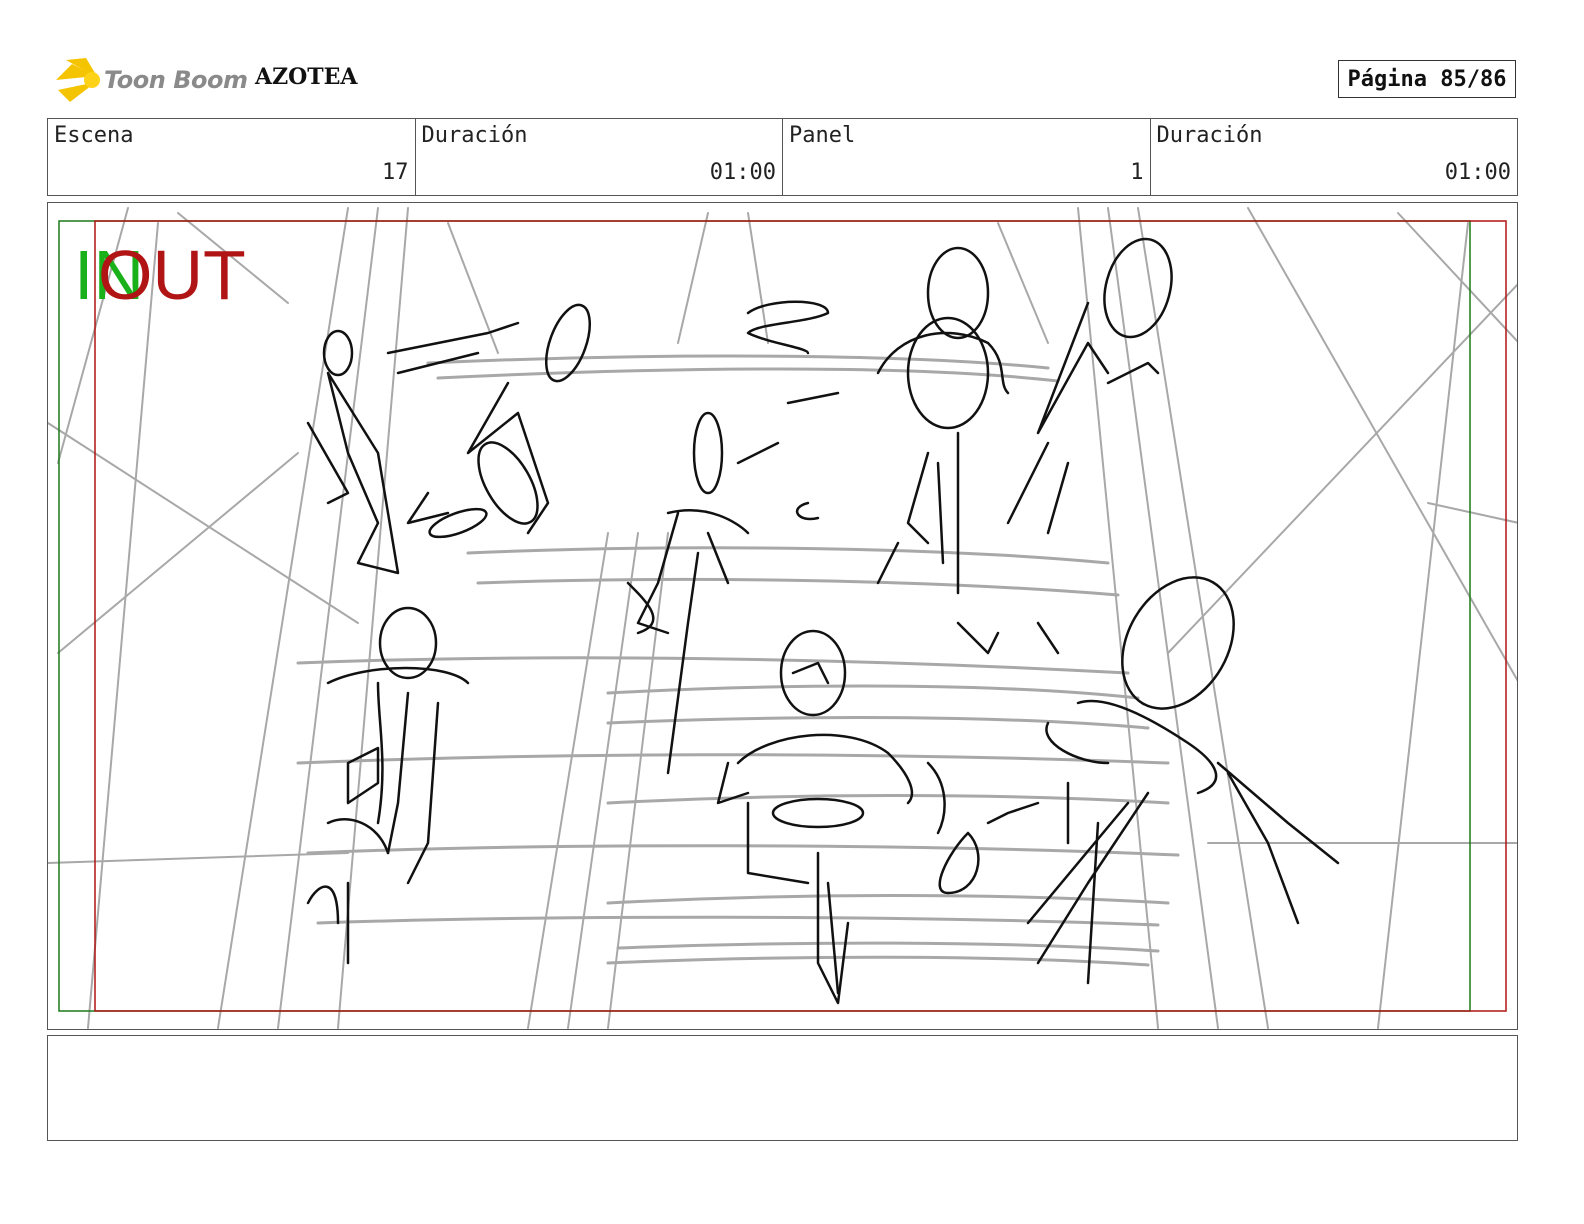 This screenshot has height=1224, width=1584. Describe the element at coordinates (94, 135) in the screenshot. I see `scene-label: Escena` at that location.